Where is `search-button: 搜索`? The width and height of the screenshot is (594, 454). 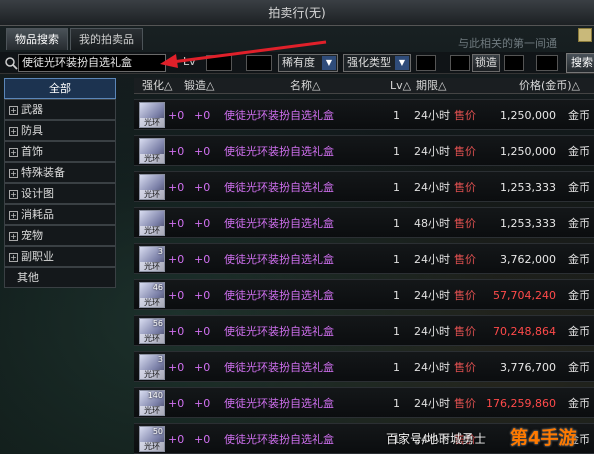 search-button: 搜索 is located at coordinates (580, 63).